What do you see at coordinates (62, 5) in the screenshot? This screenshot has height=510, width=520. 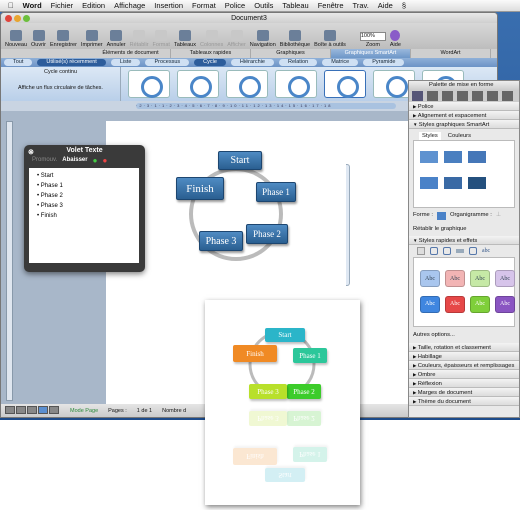 I see `menu-fichier: Fichier` at bounding box center [62, 5].